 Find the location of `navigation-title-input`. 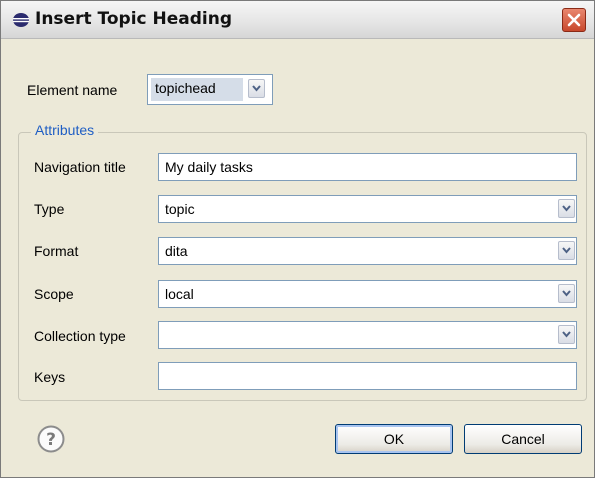

navigation-title-input is located at coordinates (367, 167).